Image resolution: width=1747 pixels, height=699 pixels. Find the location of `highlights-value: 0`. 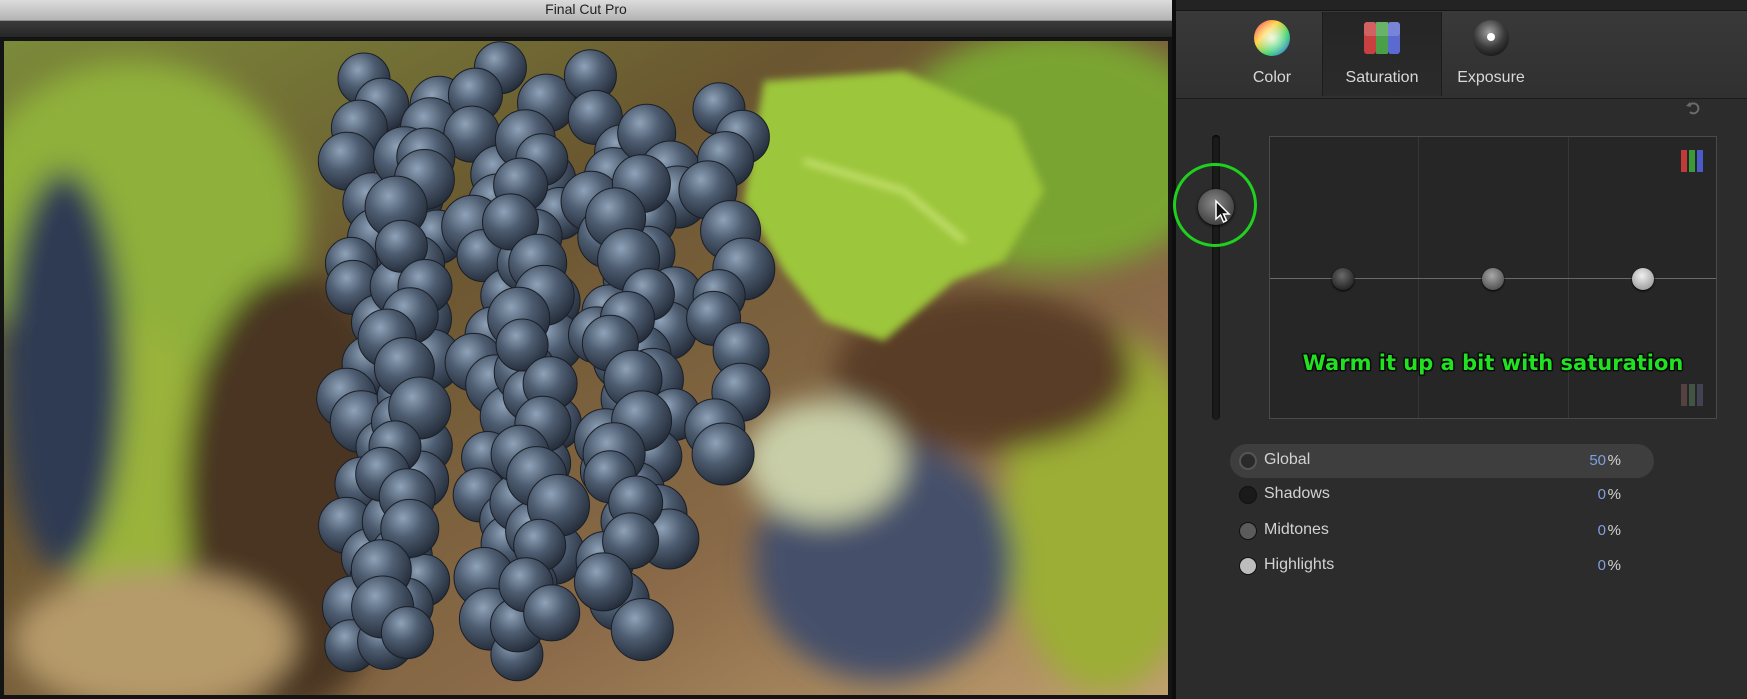

highlights-value: 0 is located at coordinates (1602, 565).